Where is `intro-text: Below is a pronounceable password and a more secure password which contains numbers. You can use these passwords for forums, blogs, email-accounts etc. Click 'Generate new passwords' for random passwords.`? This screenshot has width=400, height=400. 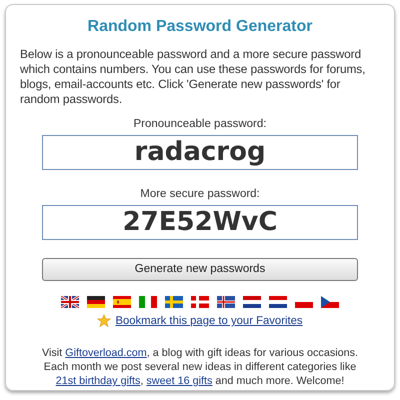
intro-text: Below is a pronounceable password and a more secure password which contains numbers. You can use these passwords for forums, blogs, email-accounts etc. Click 'Generate new passwords' for random passwords. is located at coordinates (193, 77).